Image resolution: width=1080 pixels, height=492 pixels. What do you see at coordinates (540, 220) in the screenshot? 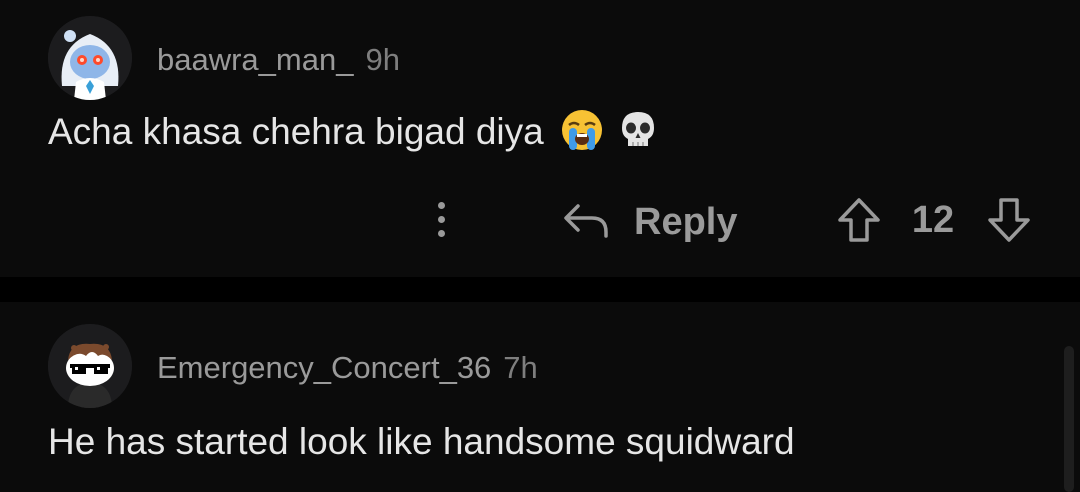
I see `comment-actions: Reply 12` at bounding box center [540, 220].